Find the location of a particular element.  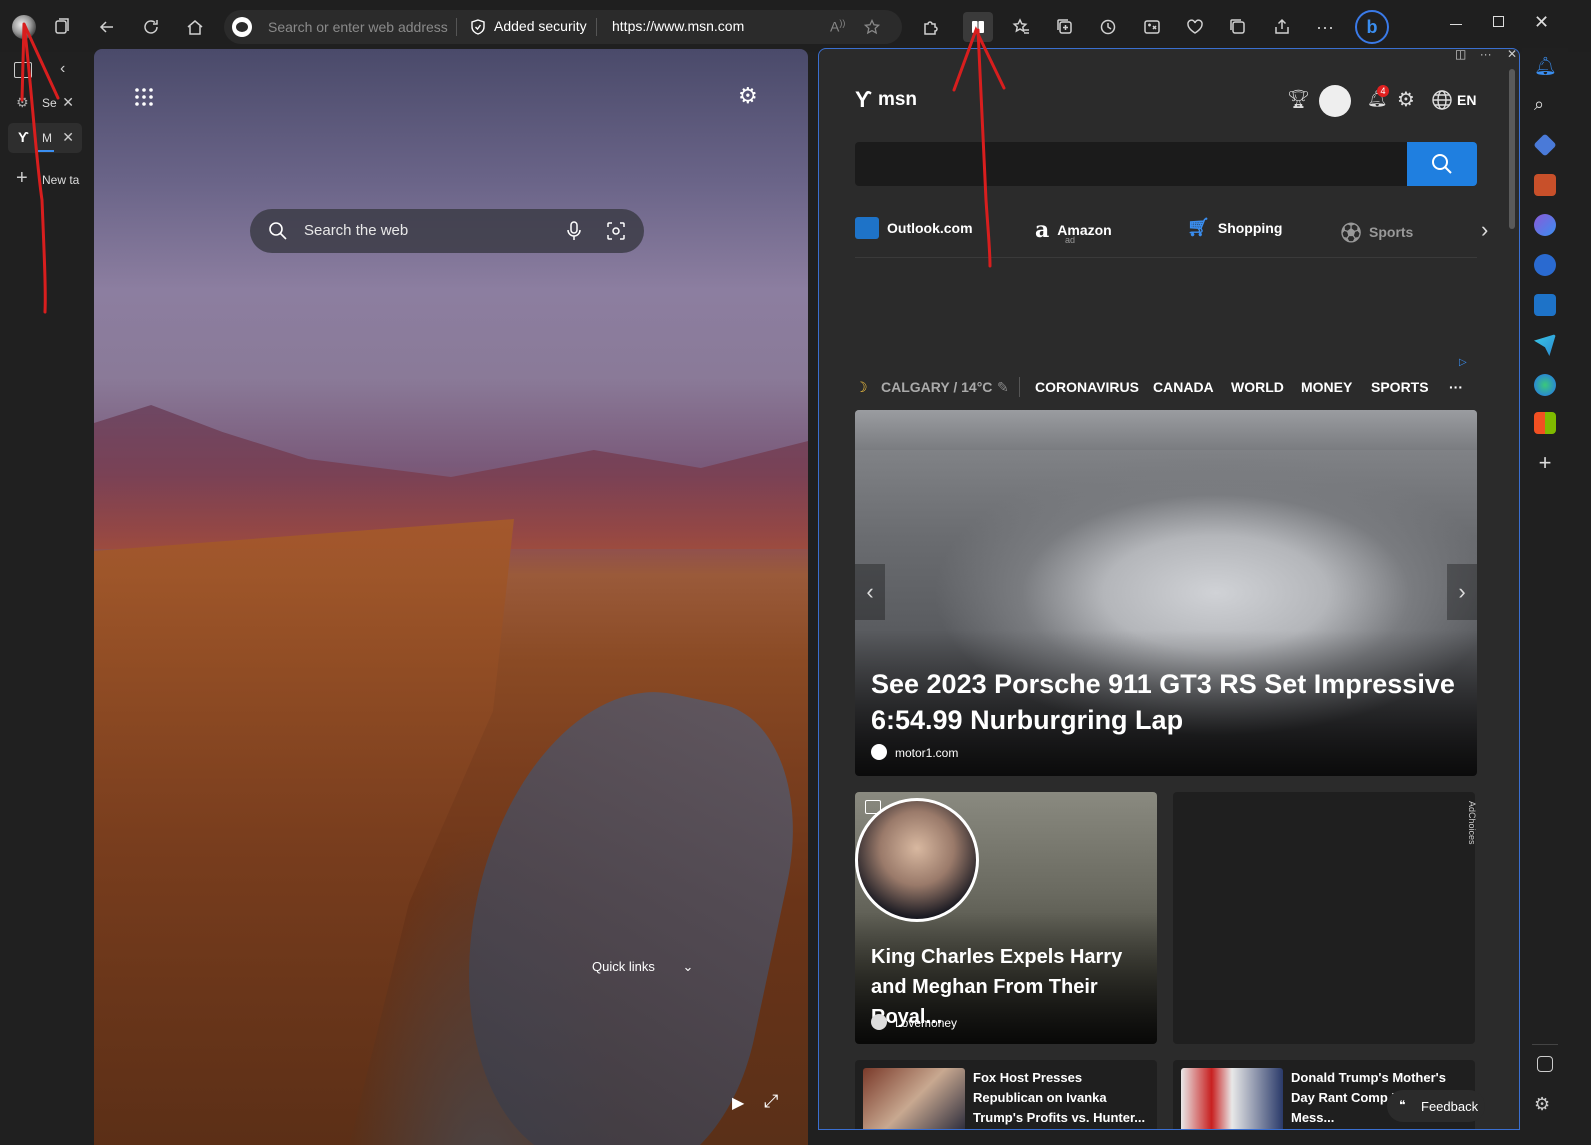

tab-msn: ϒ M ✕ is located at coordinates (45, 138).